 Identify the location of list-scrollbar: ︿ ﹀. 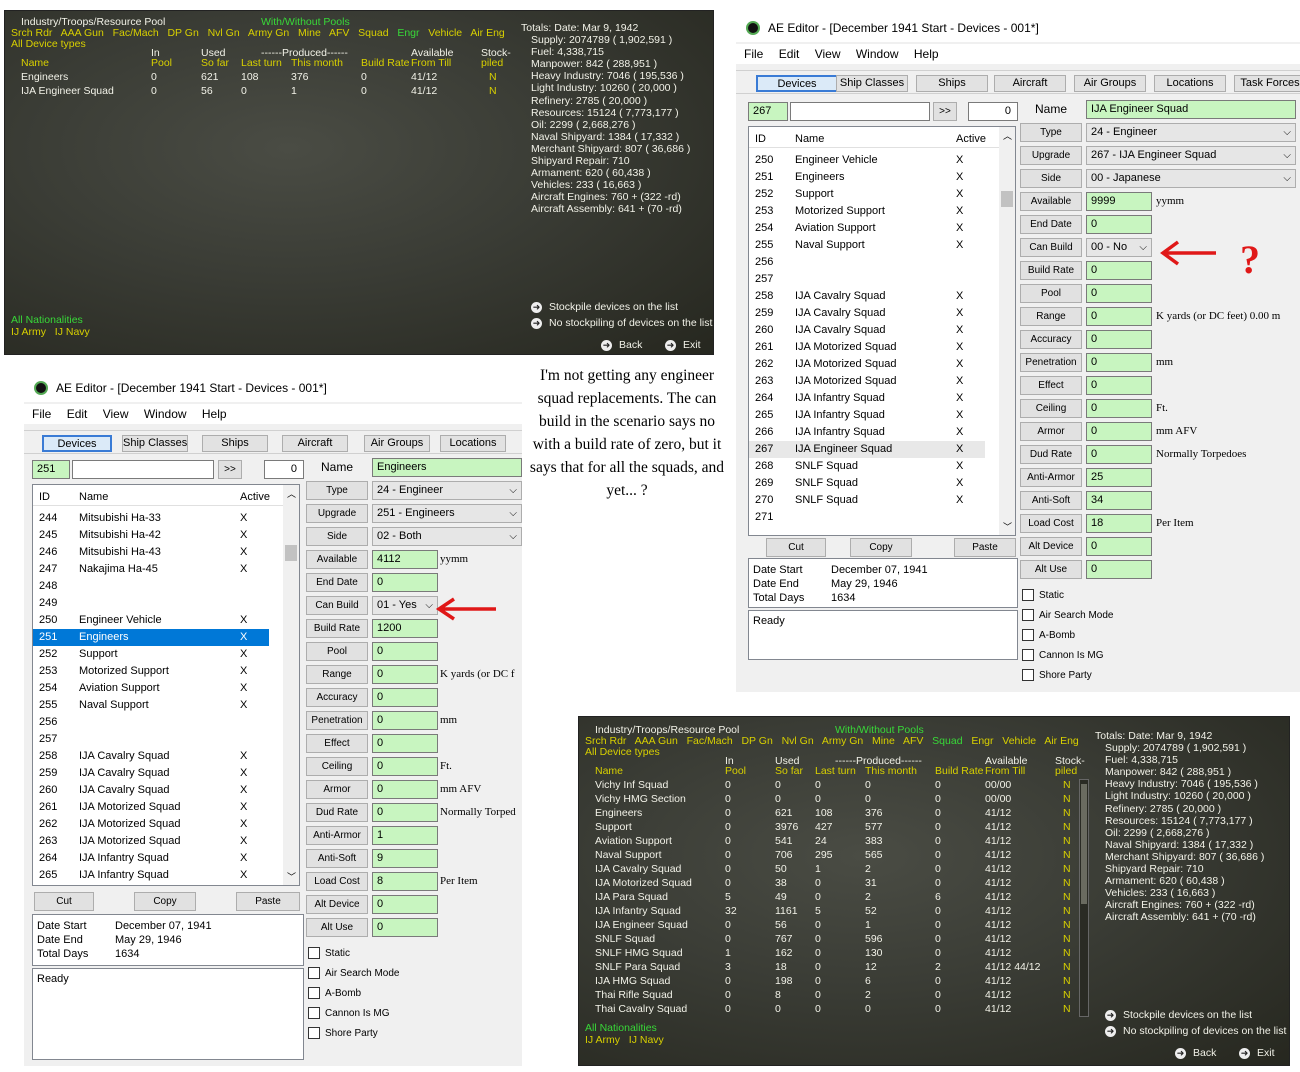
(1007, 331).